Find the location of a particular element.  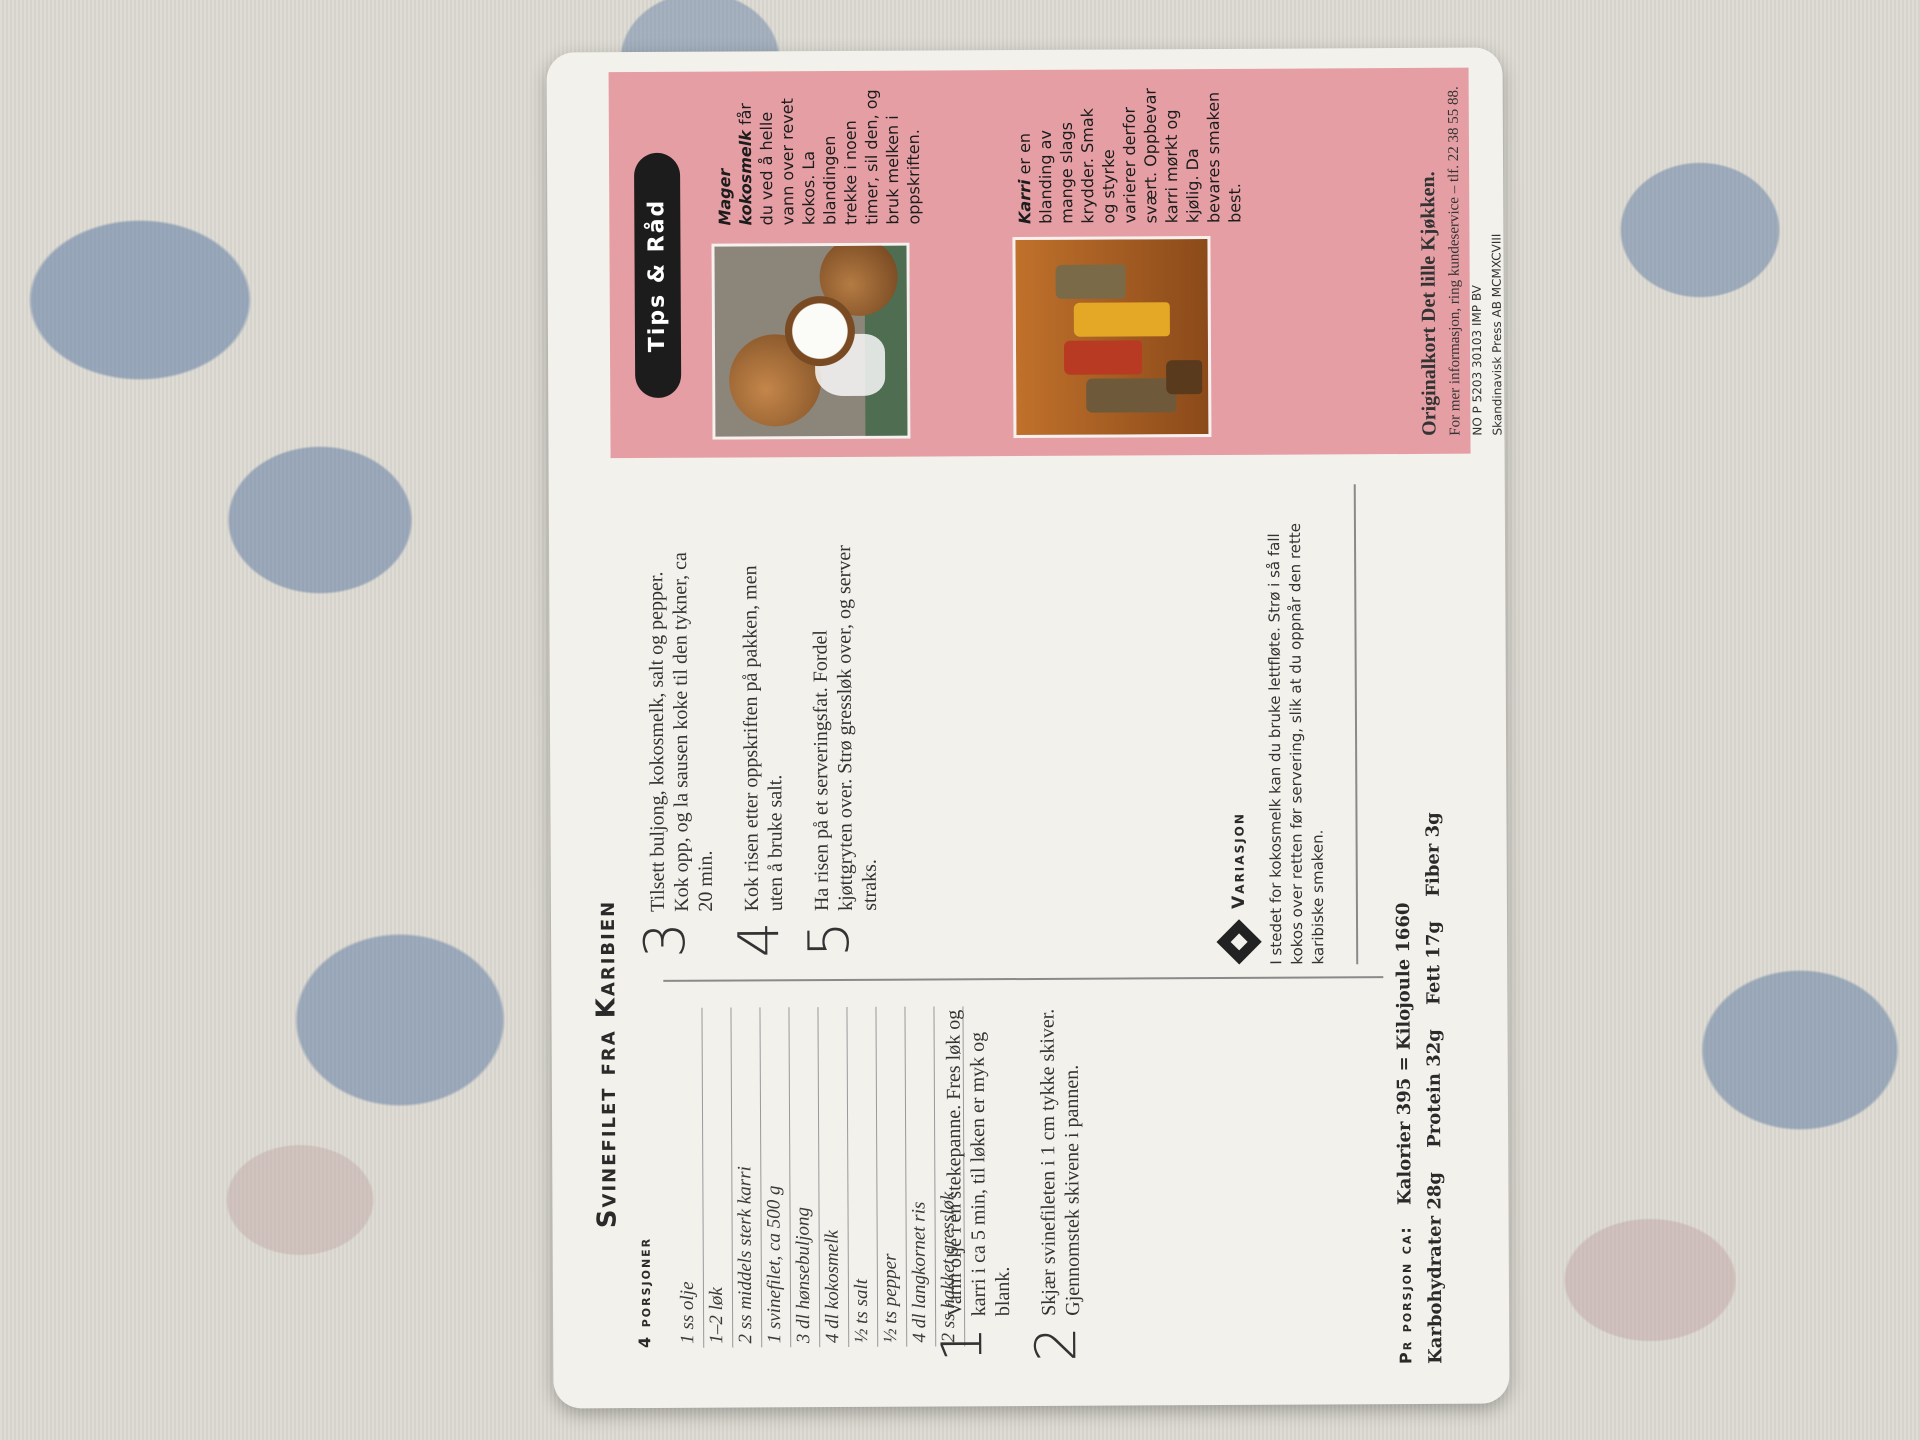

servings-label: 4 porsjoner is located at coordinates (644, 1292).